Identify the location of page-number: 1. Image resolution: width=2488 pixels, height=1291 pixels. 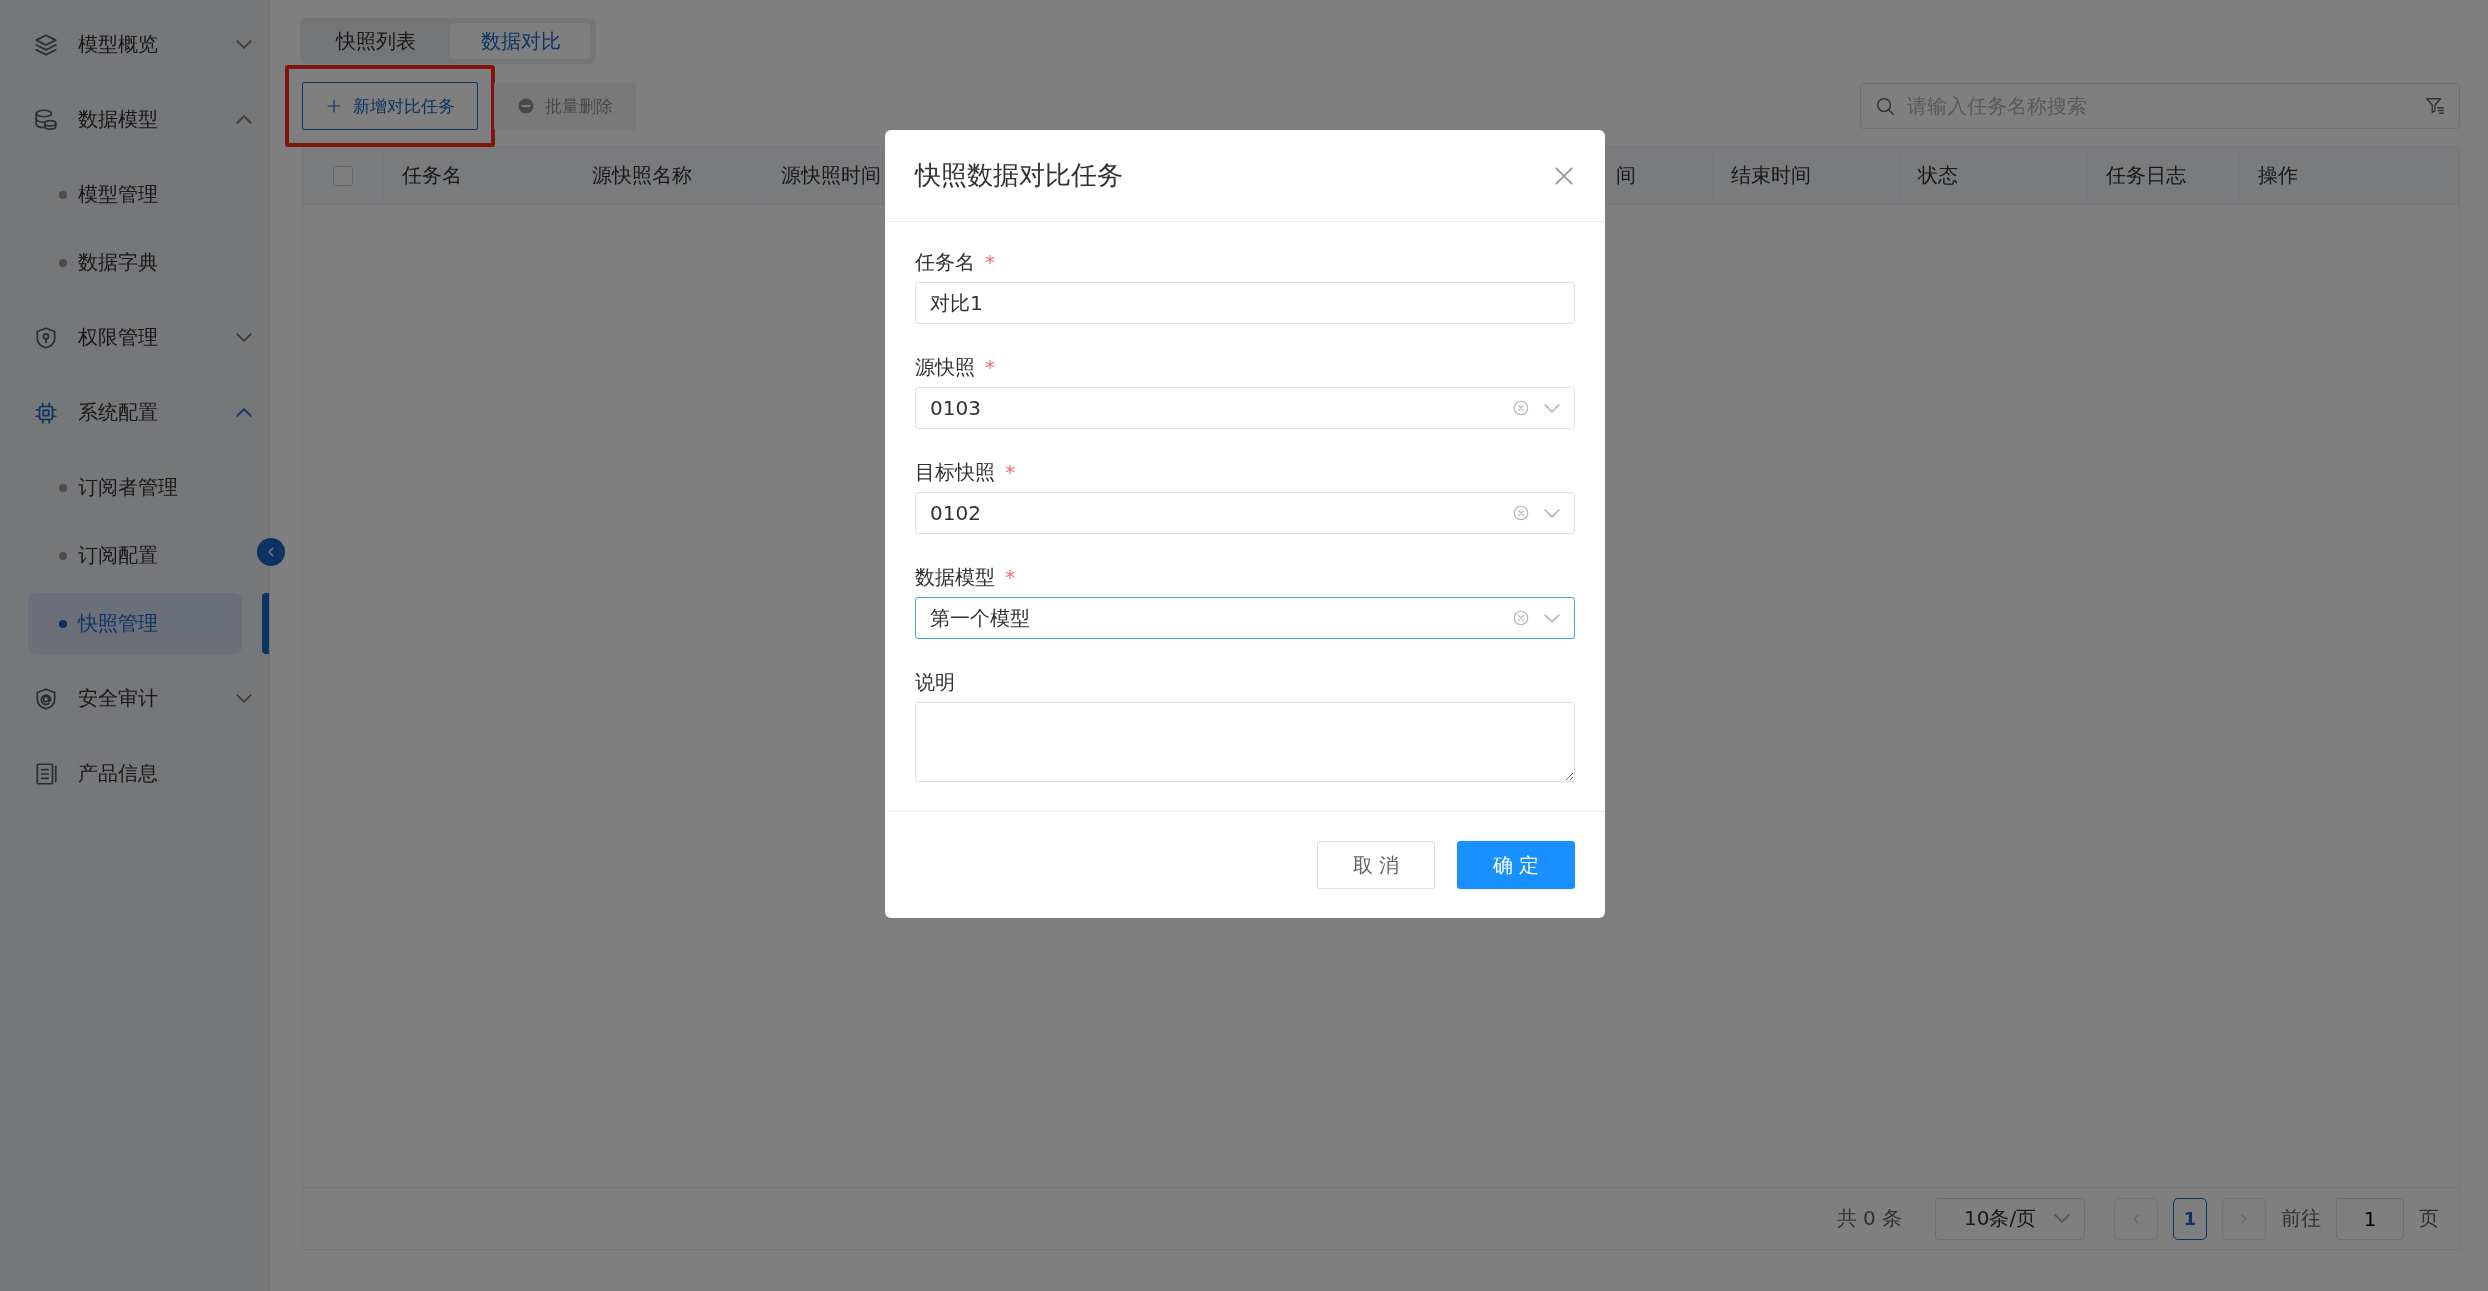
(2190, 1218).